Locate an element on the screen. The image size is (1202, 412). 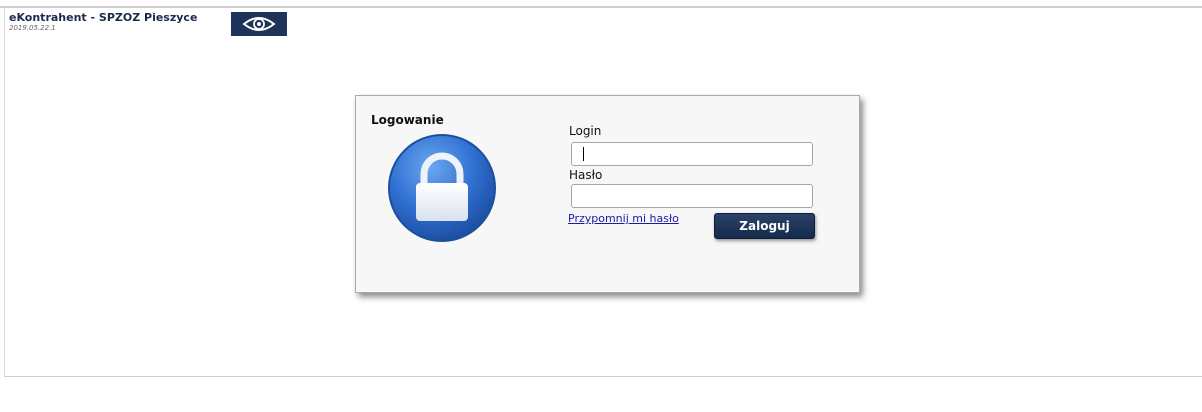
login-input is located at coordinates (692, 154).